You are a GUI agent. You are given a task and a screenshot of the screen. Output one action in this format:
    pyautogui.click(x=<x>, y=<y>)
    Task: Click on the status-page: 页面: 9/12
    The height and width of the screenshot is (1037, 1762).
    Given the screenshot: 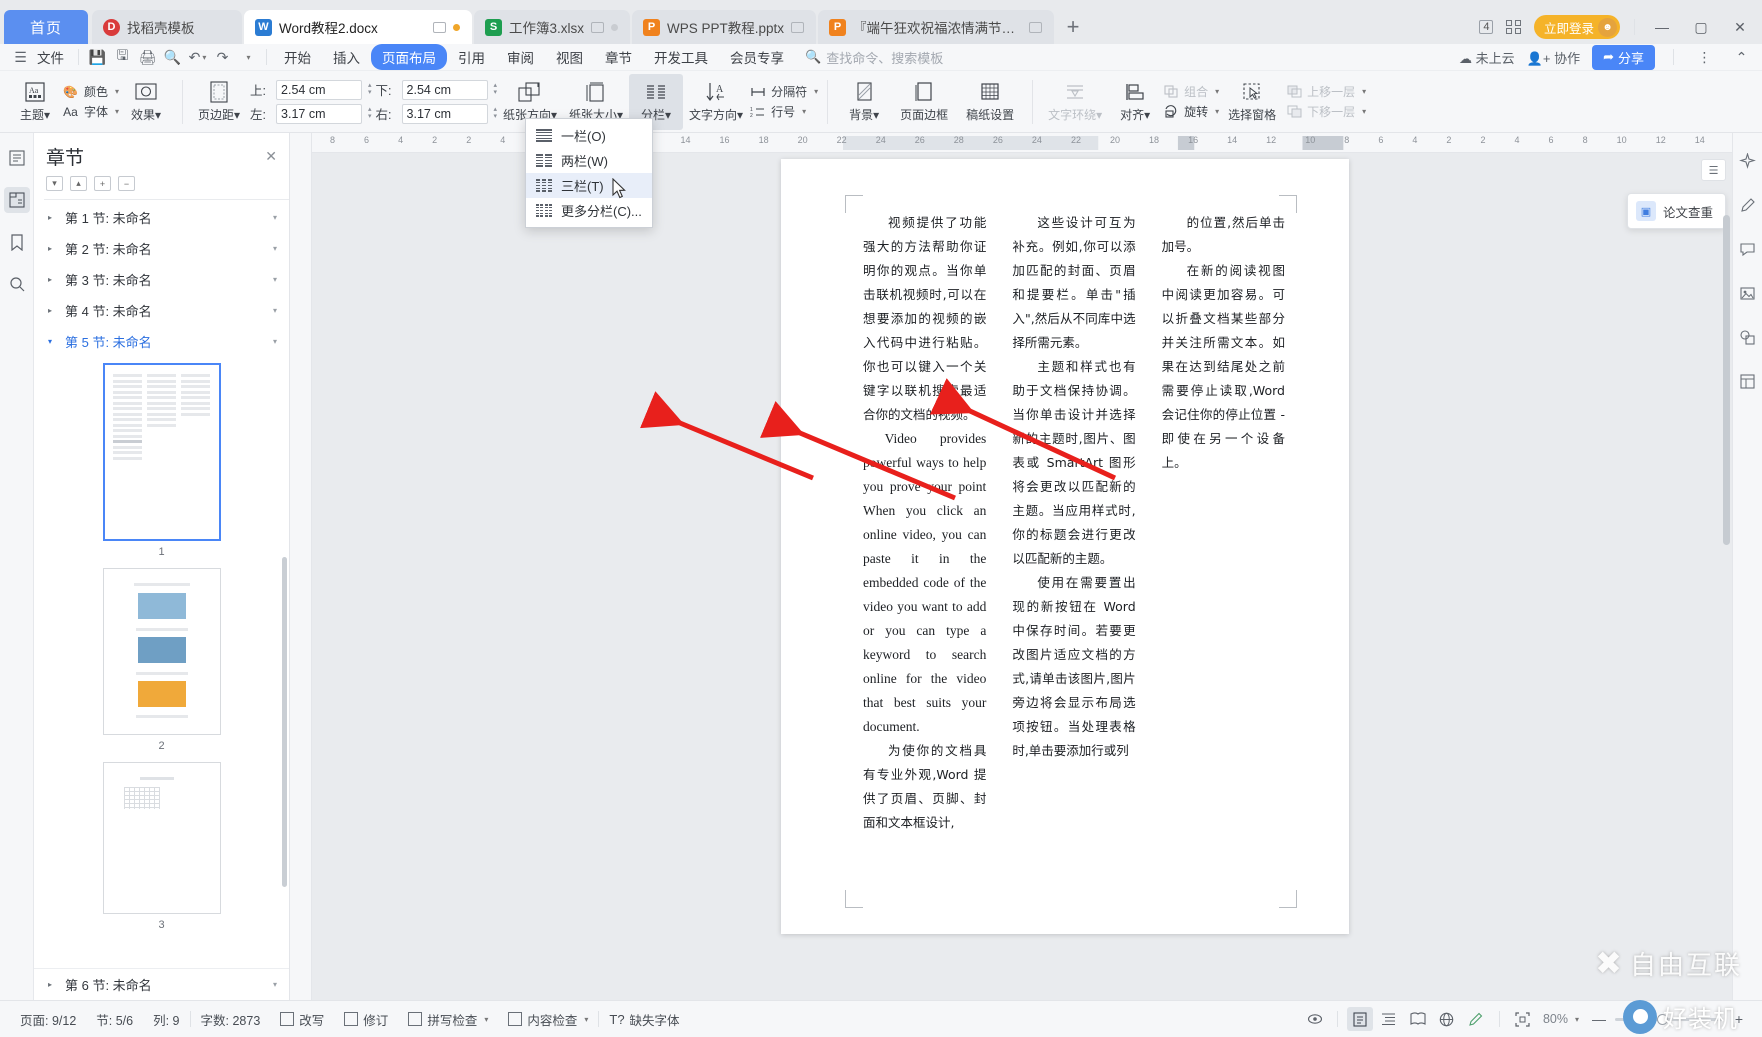 What is the action you would take?
    pyautogui.click(x=48, y=1019)
    